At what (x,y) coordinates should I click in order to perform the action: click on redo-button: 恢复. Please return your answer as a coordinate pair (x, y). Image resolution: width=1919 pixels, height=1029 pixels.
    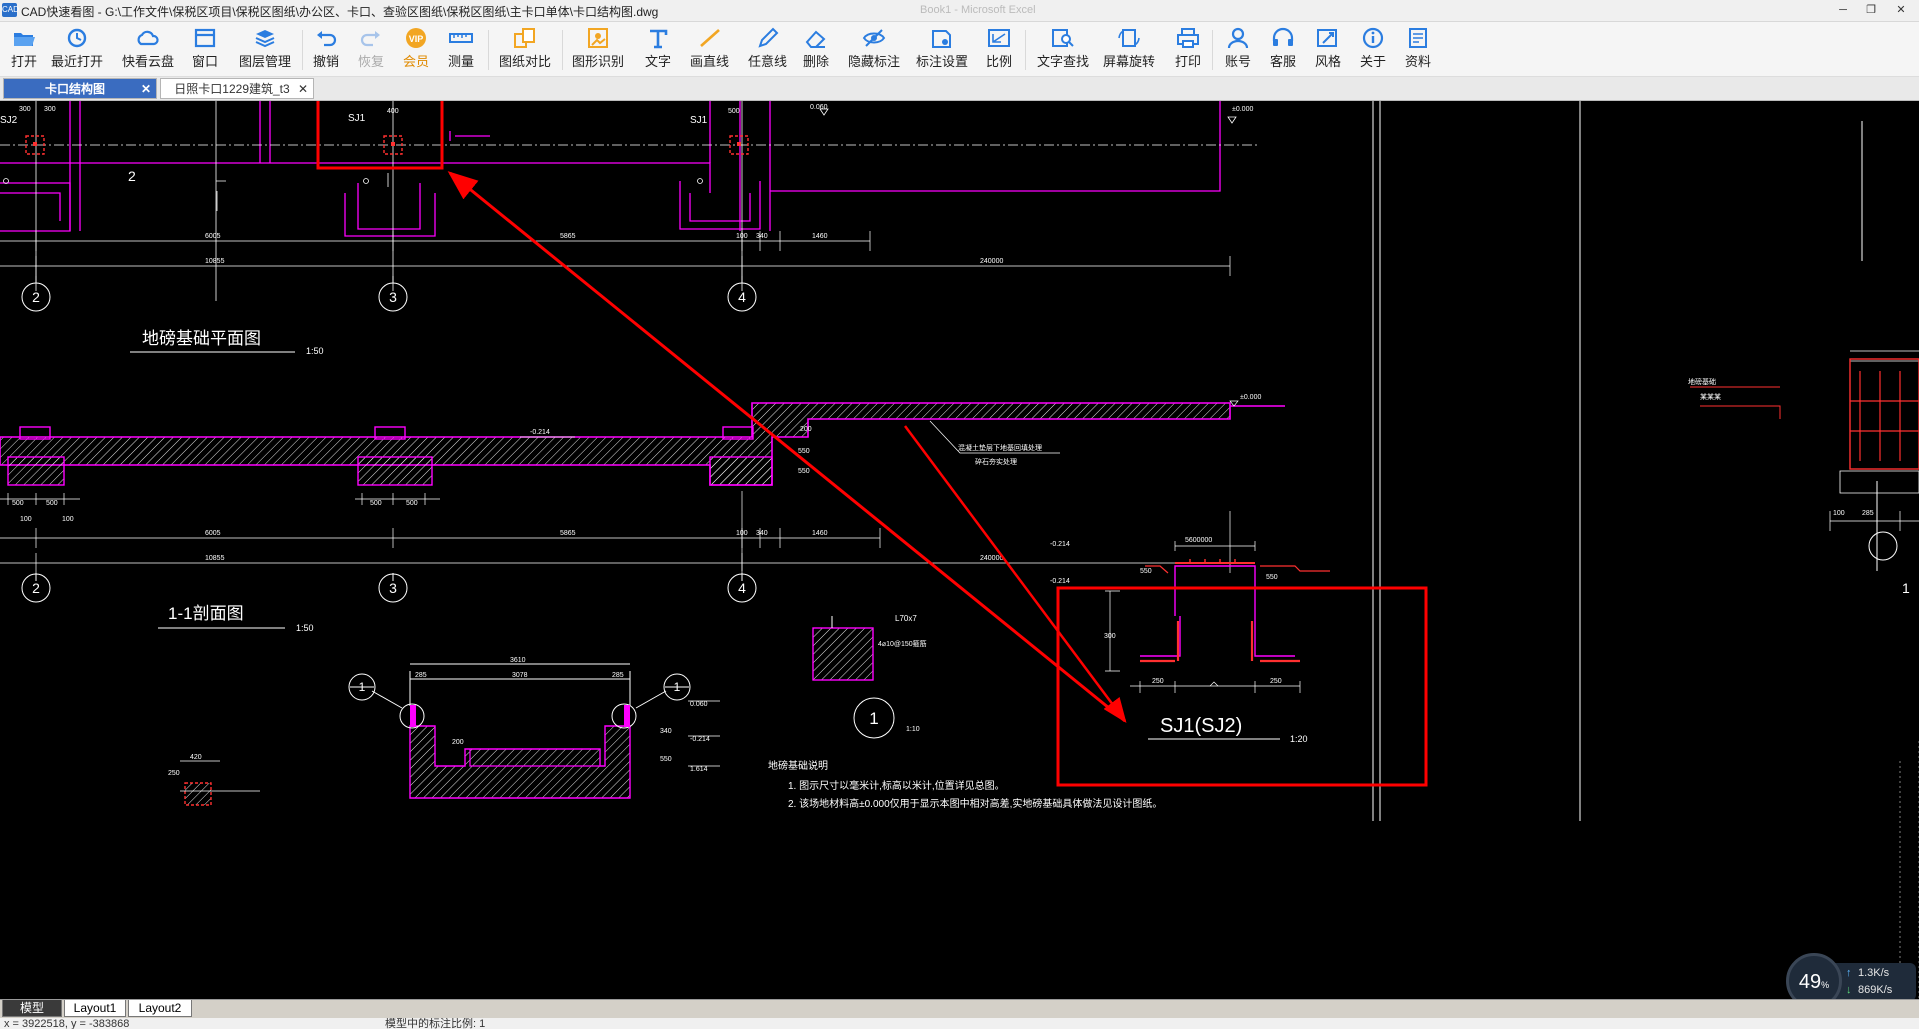
    Looking at the image, I should click on (371, 49).